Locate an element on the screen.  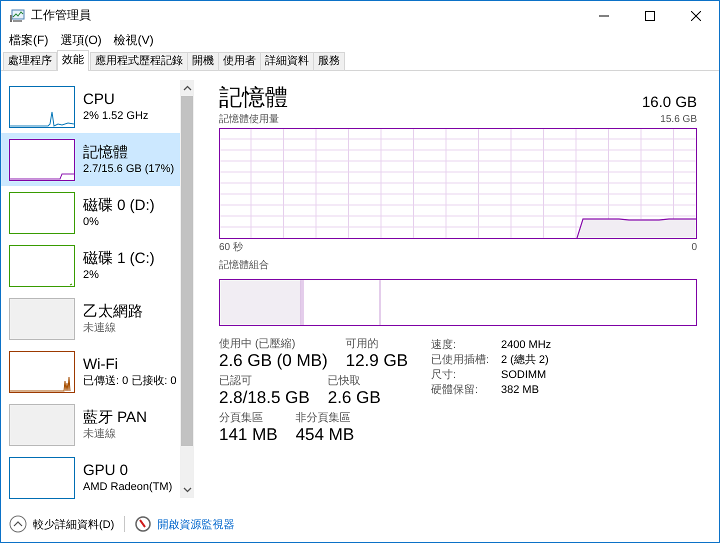
close-icon is located at coordinates (696, 15).